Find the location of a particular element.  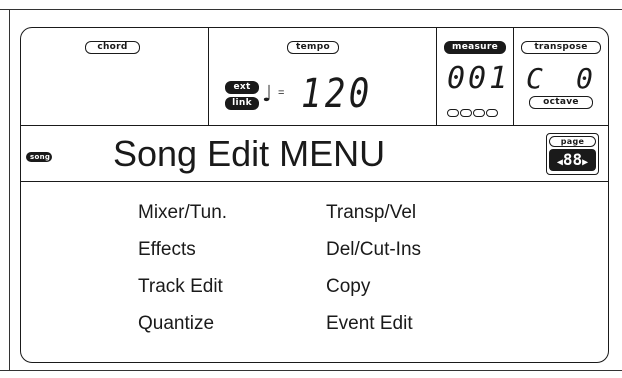

transpose-label: transpose is located at coordinates (561, 47).